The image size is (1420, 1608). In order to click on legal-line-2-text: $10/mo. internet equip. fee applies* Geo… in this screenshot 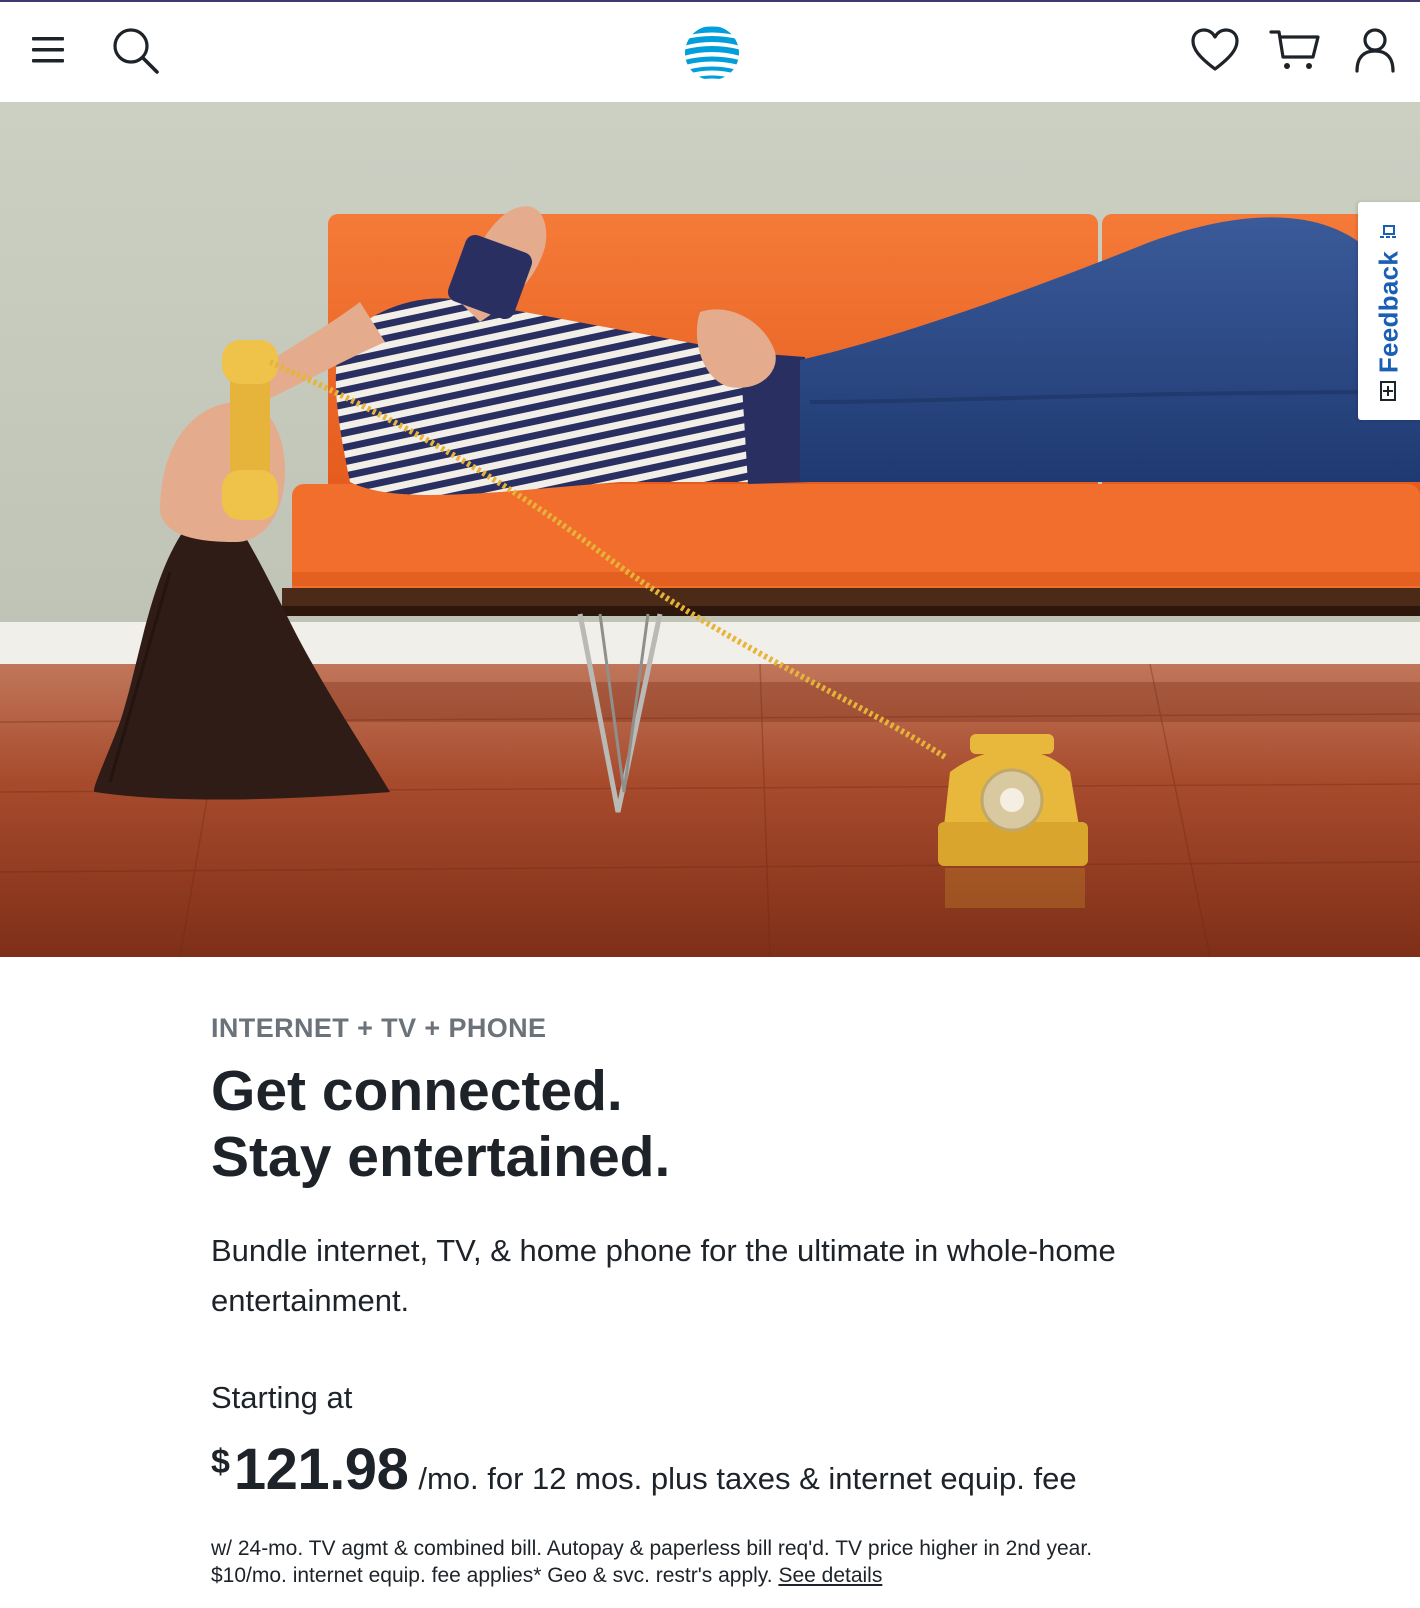, I will do `click(492, 1575)`.